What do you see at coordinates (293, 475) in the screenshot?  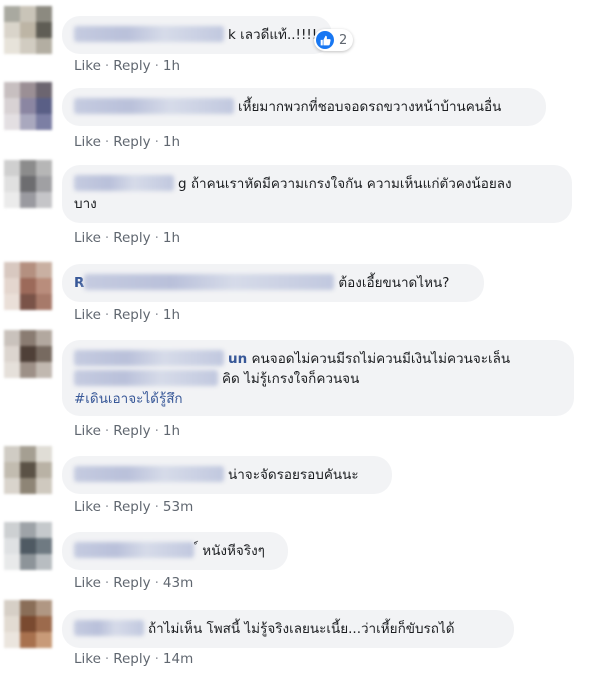 I see `comment-text: น่าจะจัดรอยรอบคันนะ` at bounding box center [293, 475].